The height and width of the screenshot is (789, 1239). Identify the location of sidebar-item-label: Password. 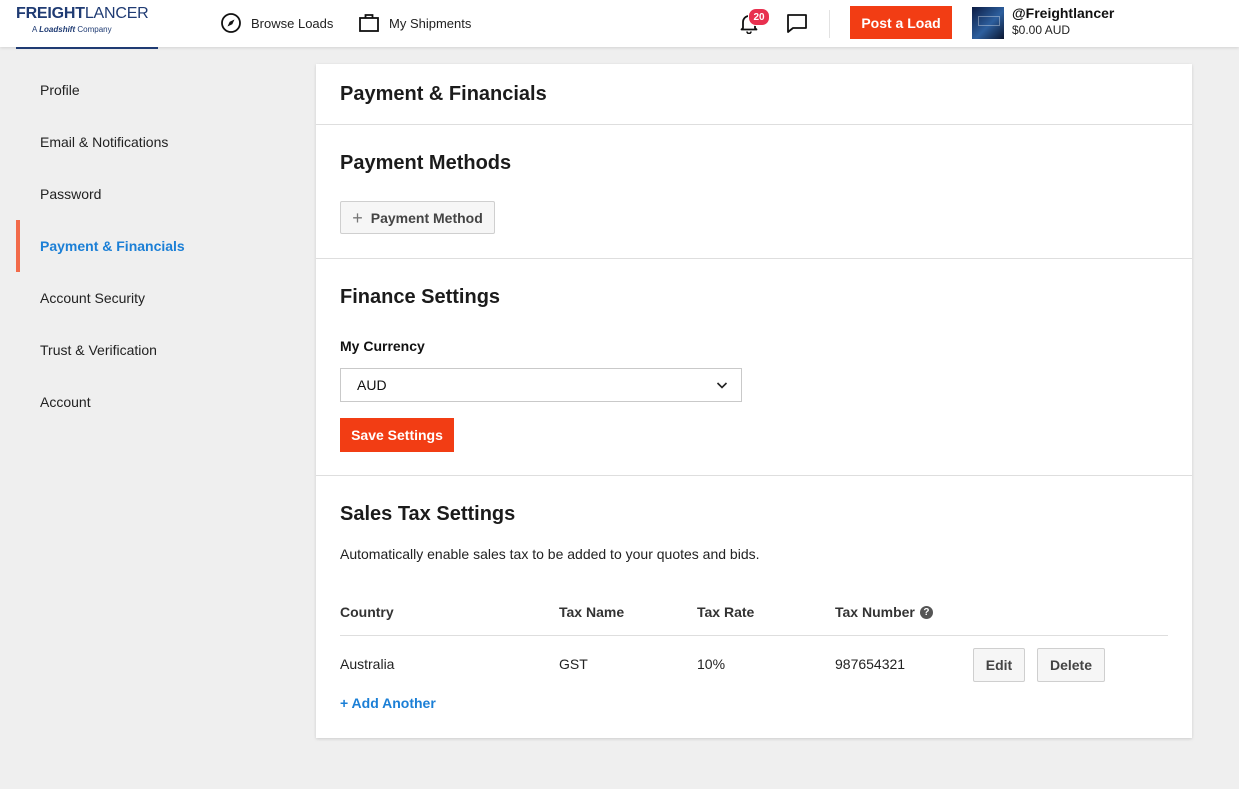
(71, 194).